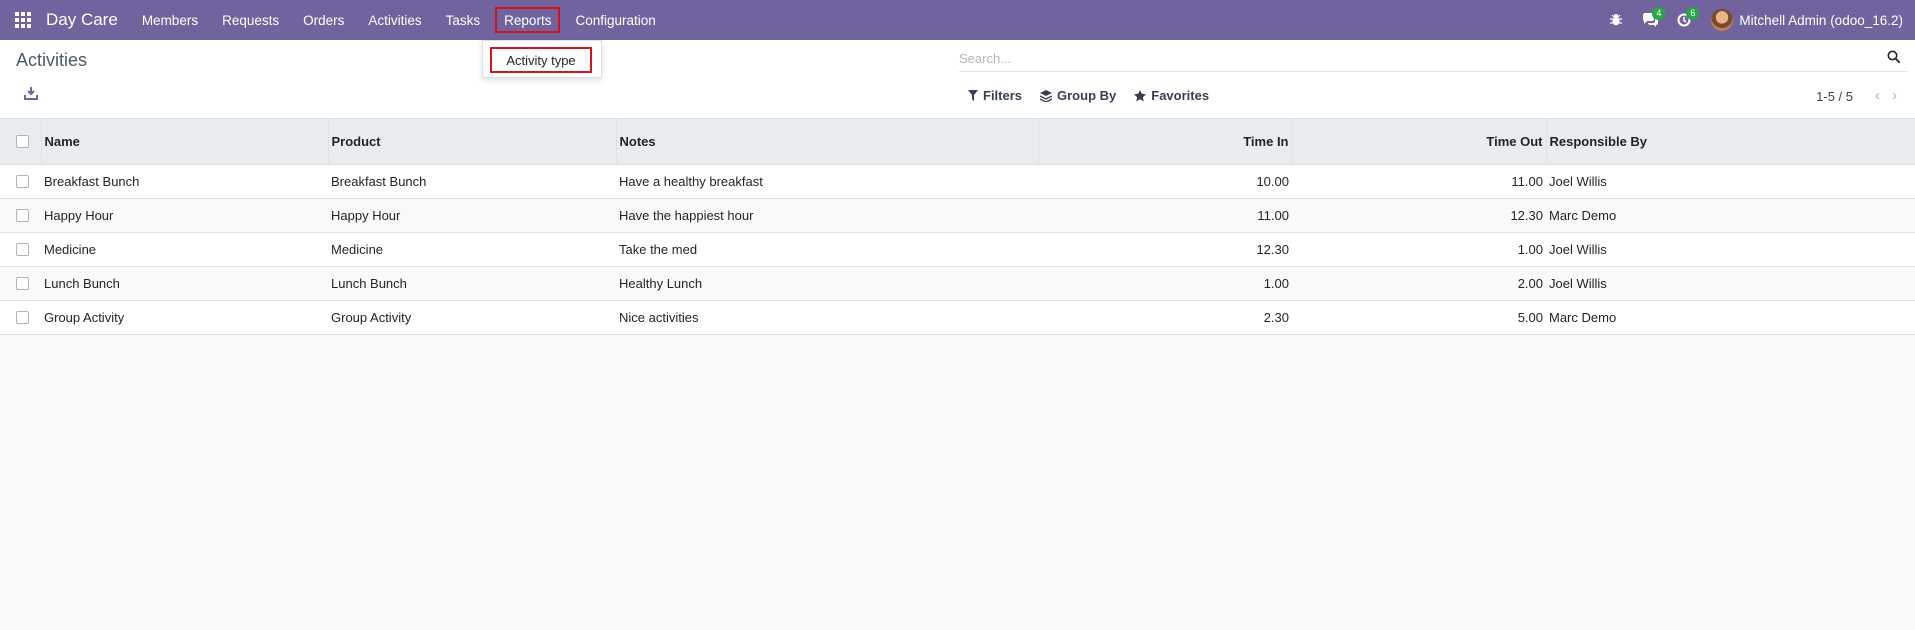 The width and height of the screenshot is (1915, 630). What do you see at coordinates (1895, 58) in the screenshot?
I see `search-icon` at bounding box center [1895, 58].